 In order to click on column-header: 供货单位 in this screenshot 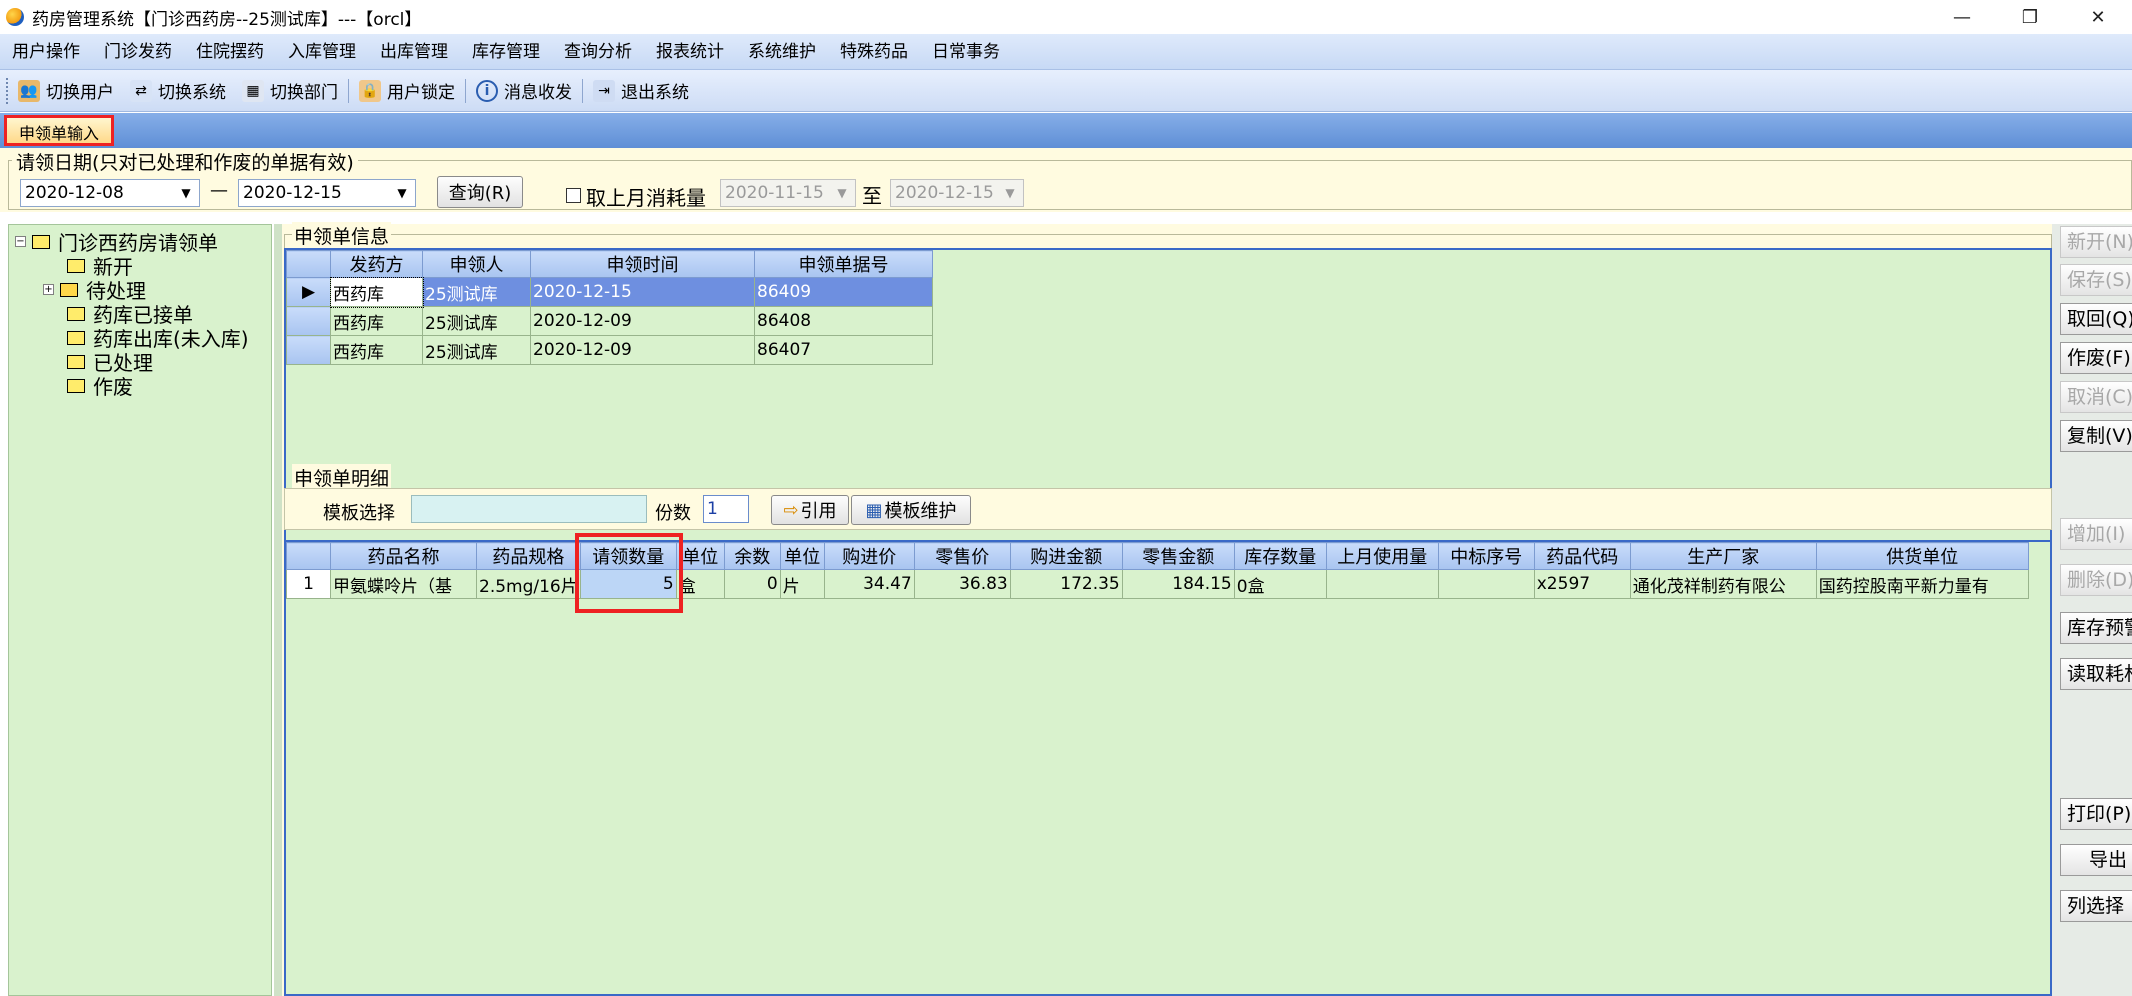, I will do `click(1922, 556)`.